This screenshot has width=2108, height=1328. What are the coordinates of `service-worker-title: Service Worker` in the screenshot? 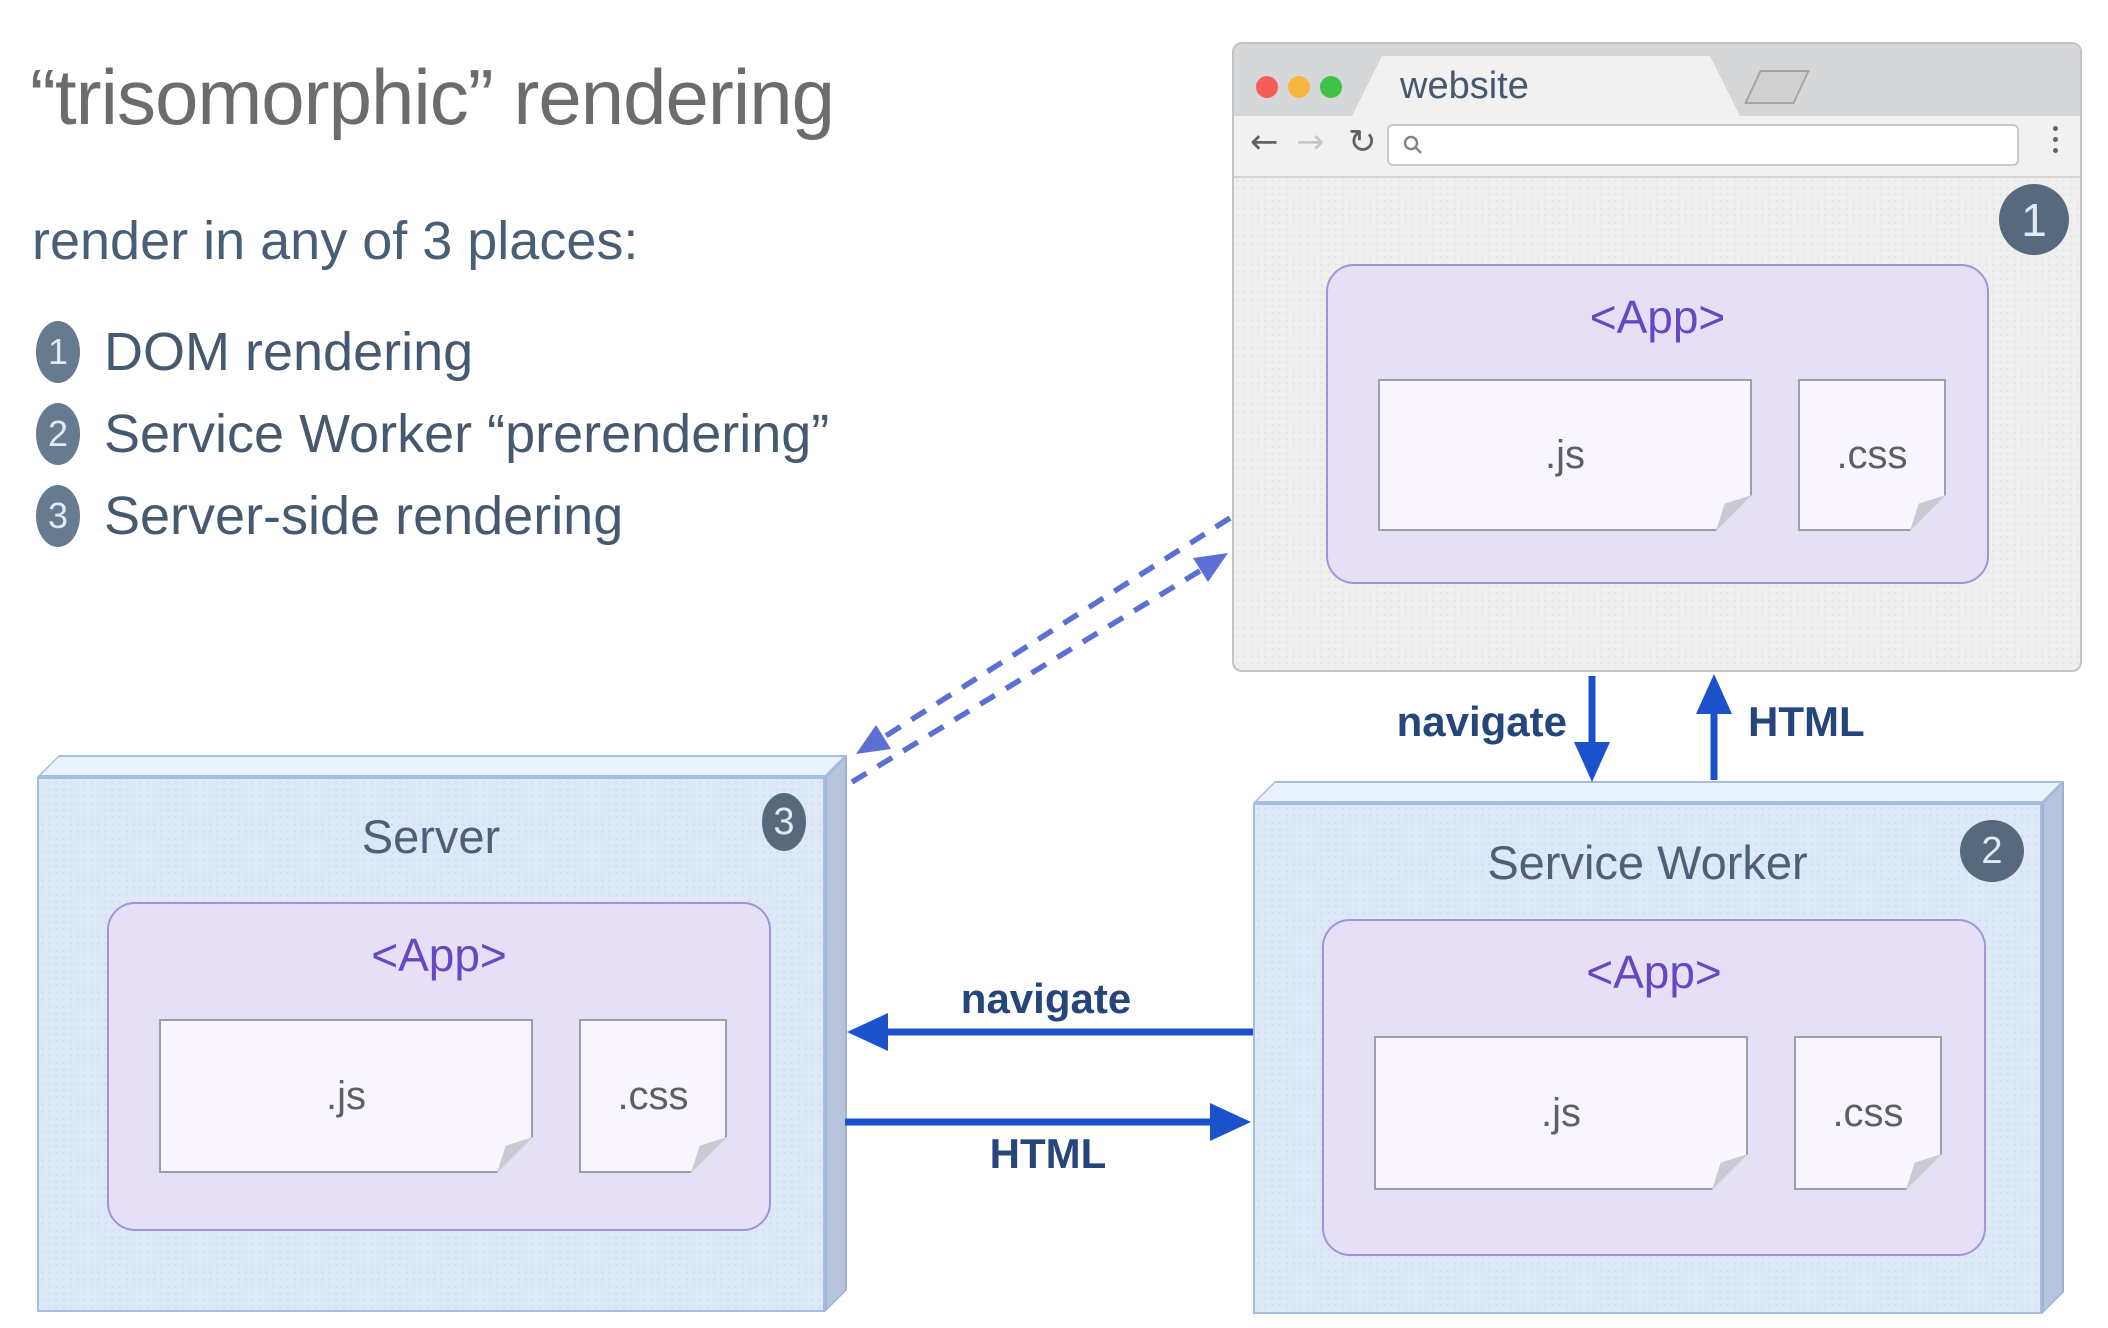 It's located at (1647, 862).